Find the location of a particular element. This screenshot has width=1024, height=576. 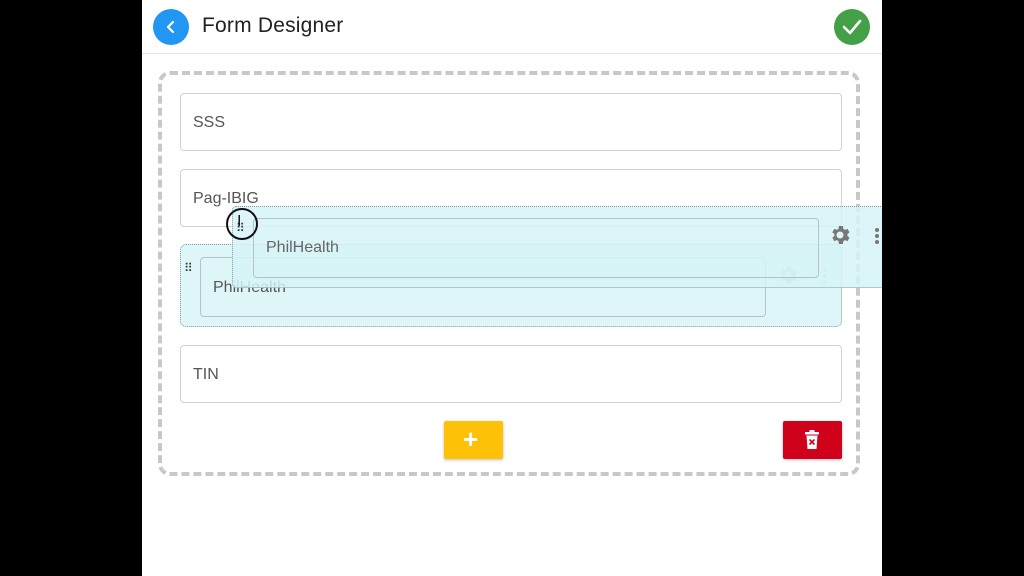

add-field-button: + is located at coordinates (473, 440).